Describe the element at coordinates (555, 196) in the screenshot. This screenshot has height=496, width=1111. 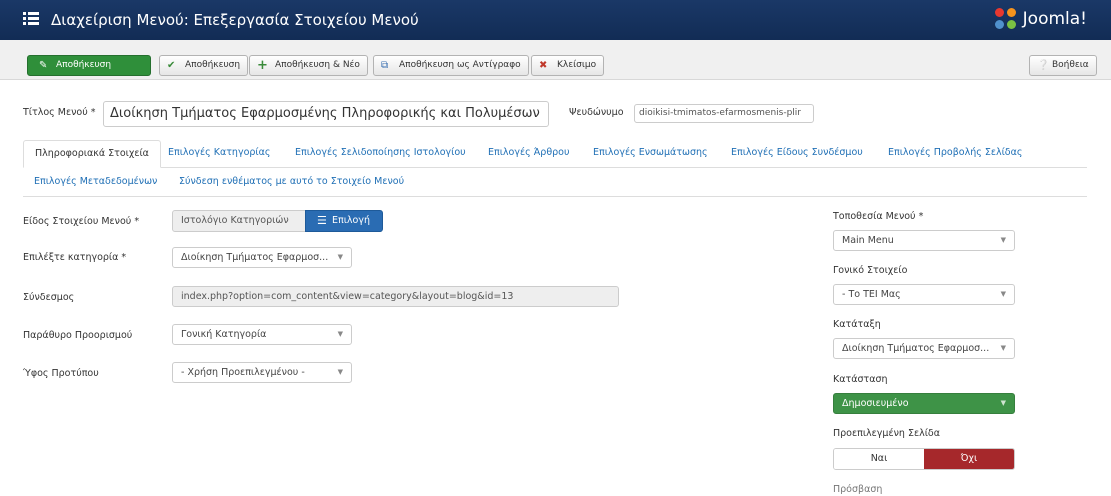
I see `tabs-divider` at that location.